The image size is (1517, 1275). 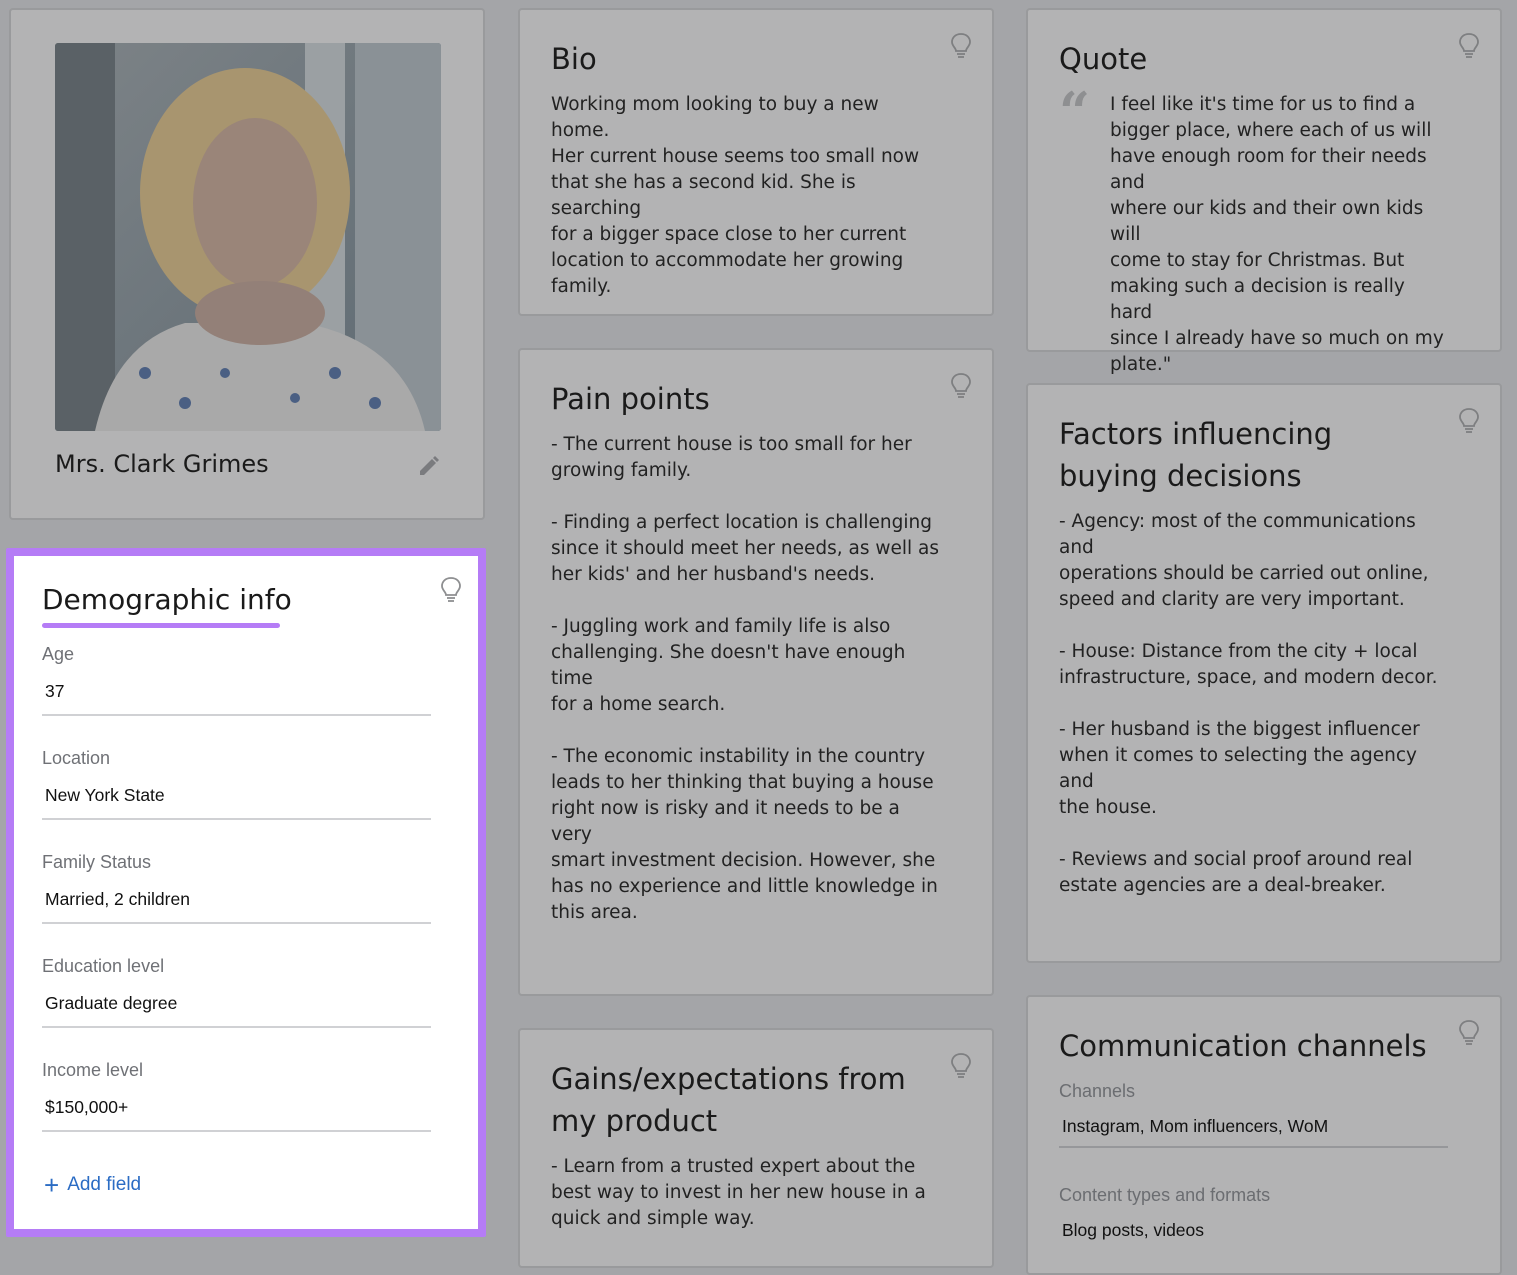 I want to click on field-label: Channels, so click(x=1097, y=1091).